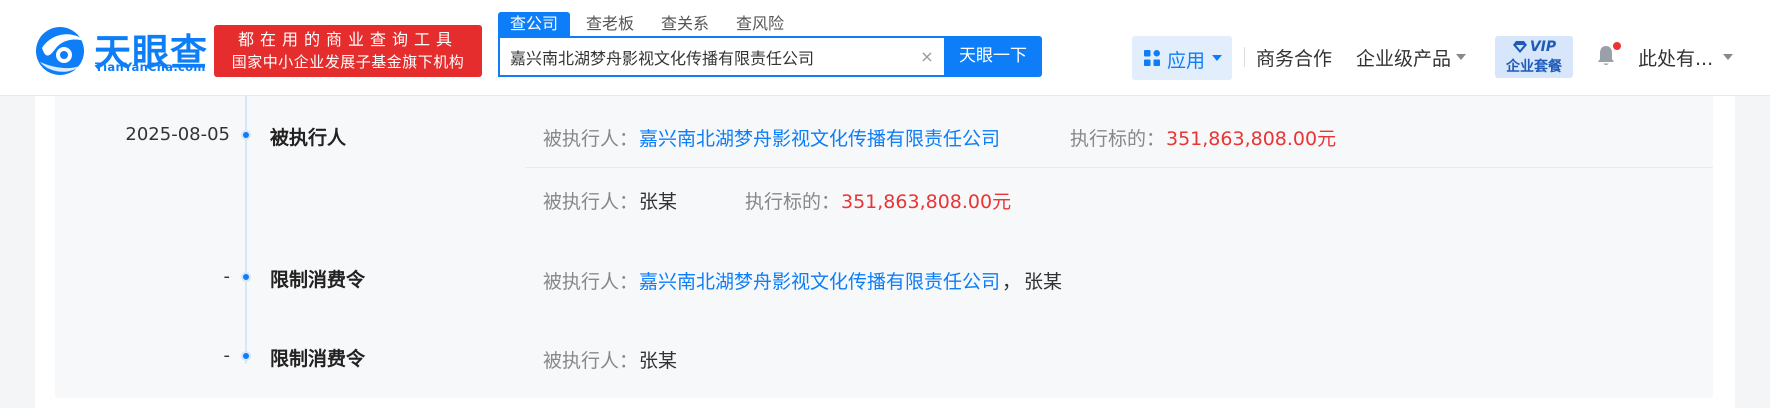 The height and width of the screenshot is (408, 1770). I want to click on brand-logo: 天眼查 TianYanCha.com, so click(120, 50).